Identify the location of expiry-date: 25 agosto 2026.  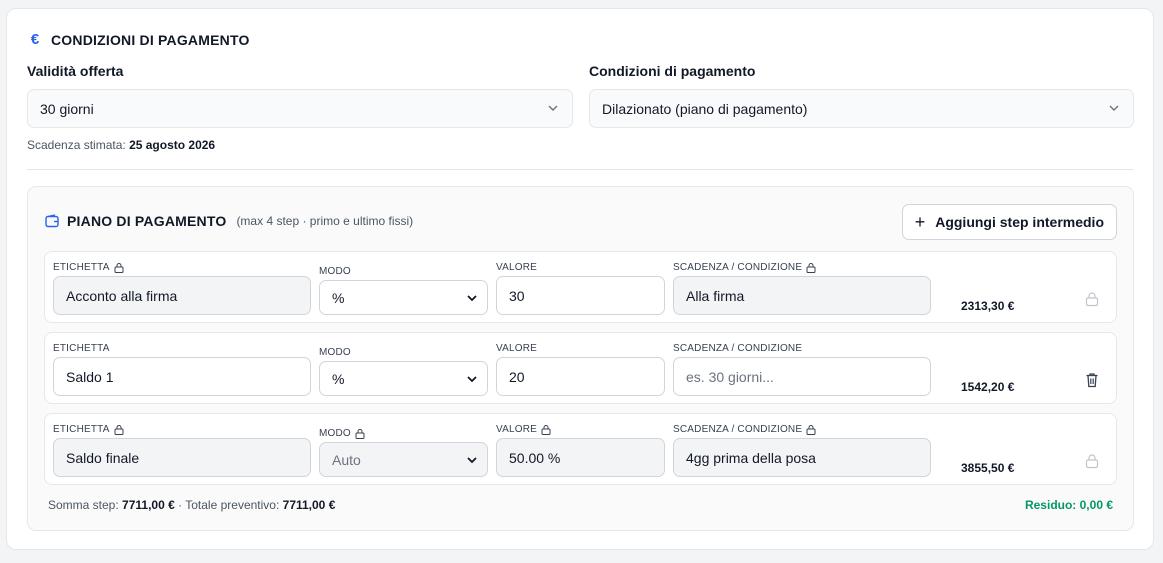
(172, 145).